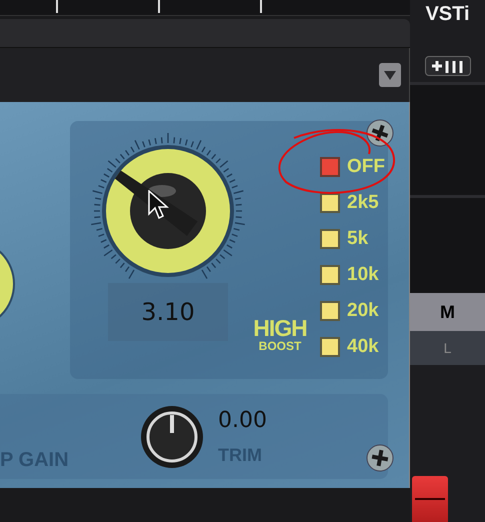 This screenshot has width=485, height=522. I want to click on high-boost-label: HIGH, so click(280, 328).